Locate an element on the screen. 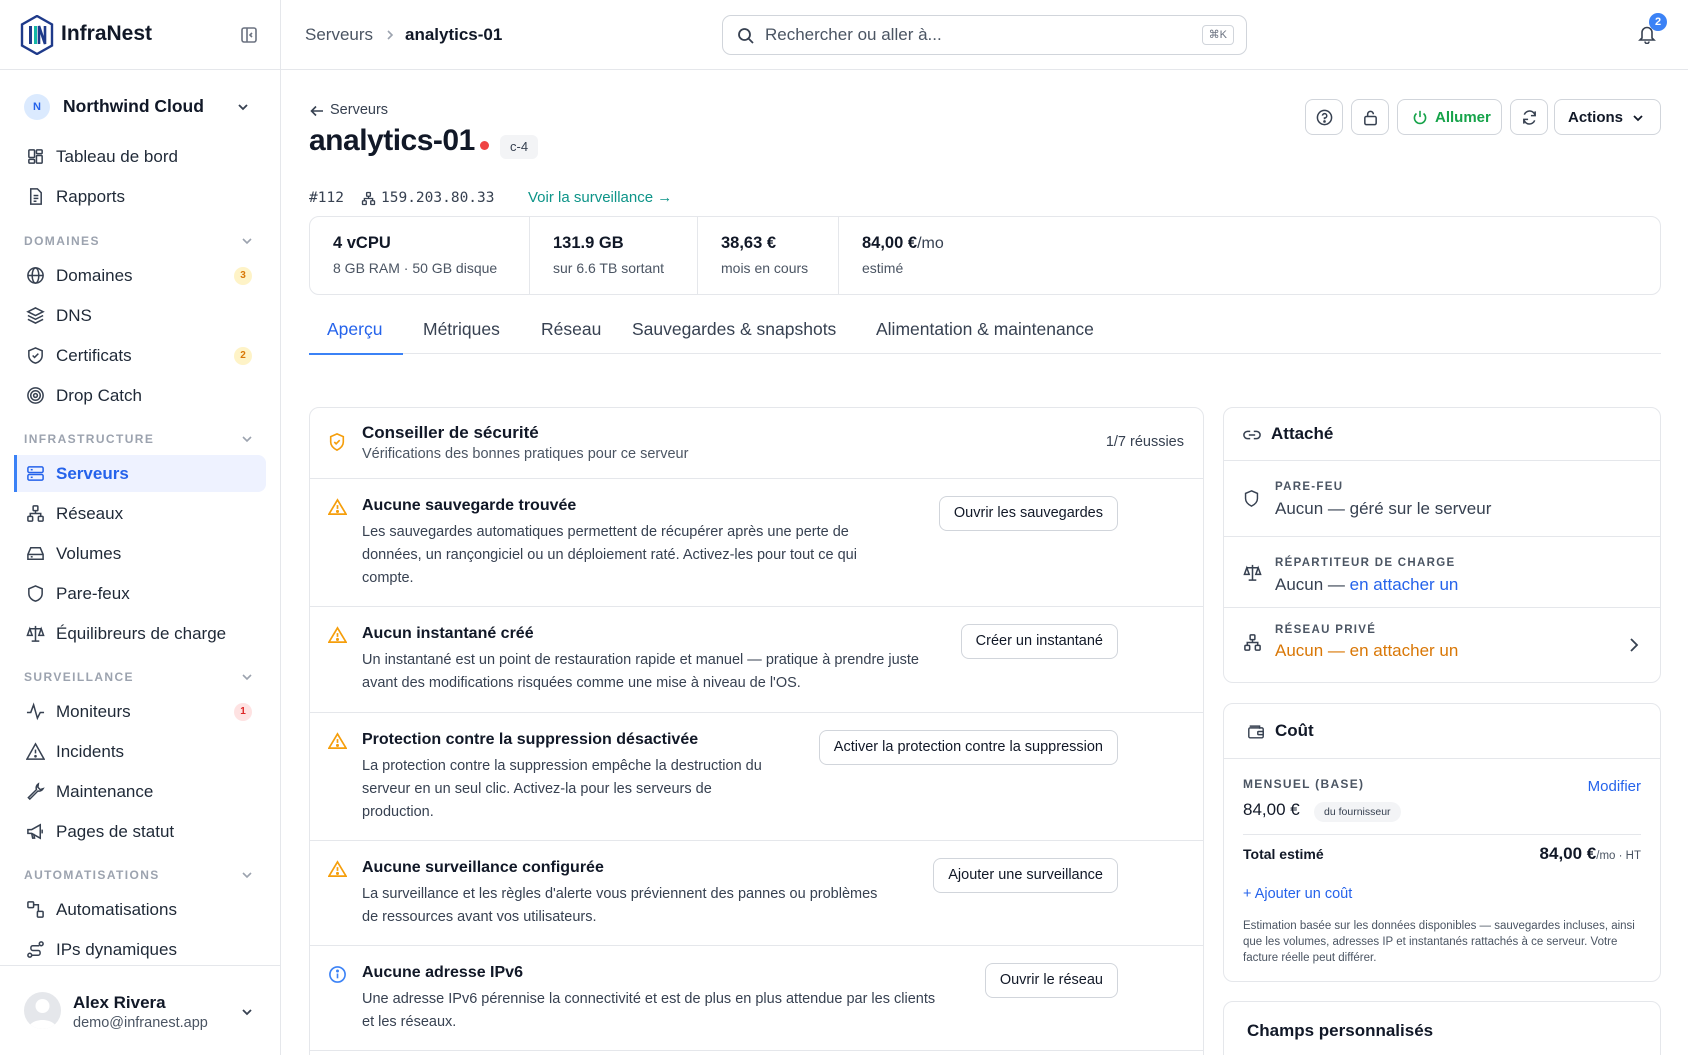  network-icon is located at coordinates (35, 513).